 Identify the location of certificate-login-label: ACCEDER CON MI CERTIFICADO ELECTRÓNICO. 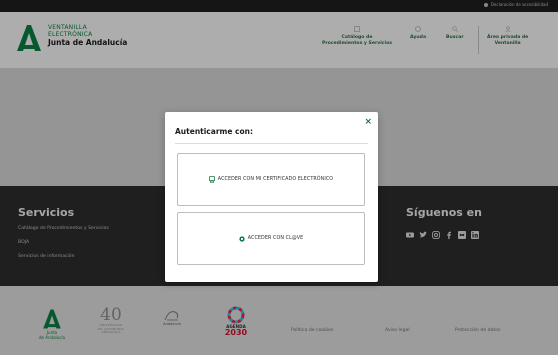
(275, 179).